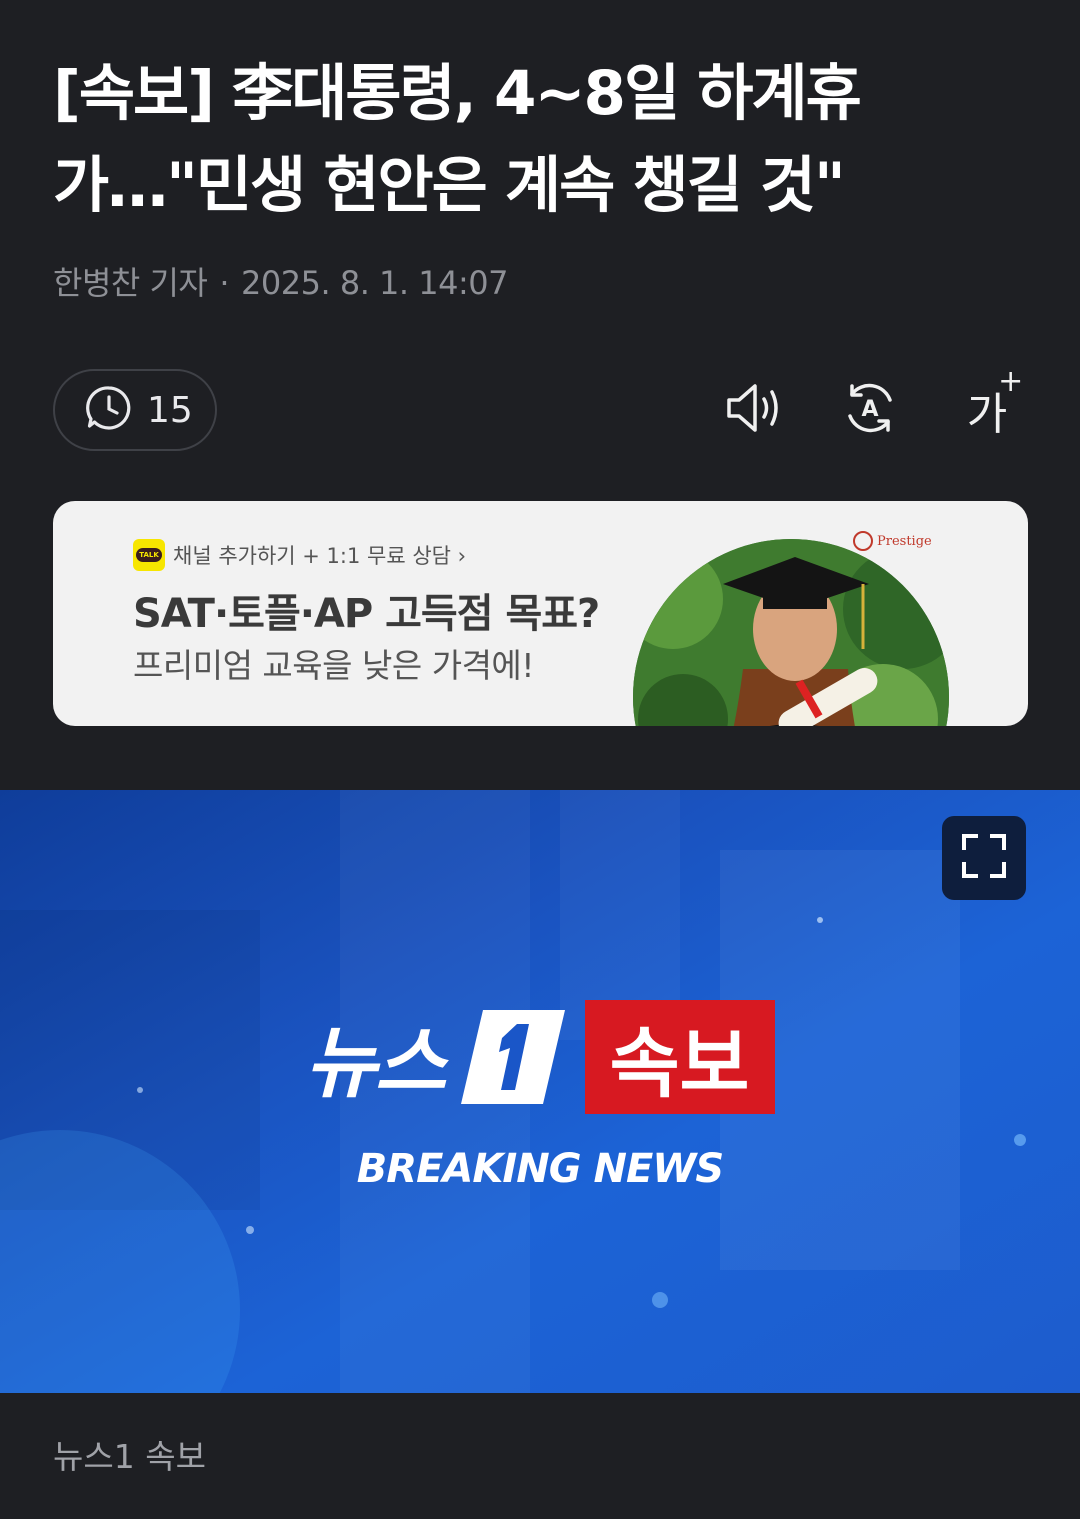 This screenshot has height=1519, width=1080. Describe the element at coordinates (366, 614) in the screenshot. I see `ad-title: SAT·토플·AP 고득점 목표?` at that location.